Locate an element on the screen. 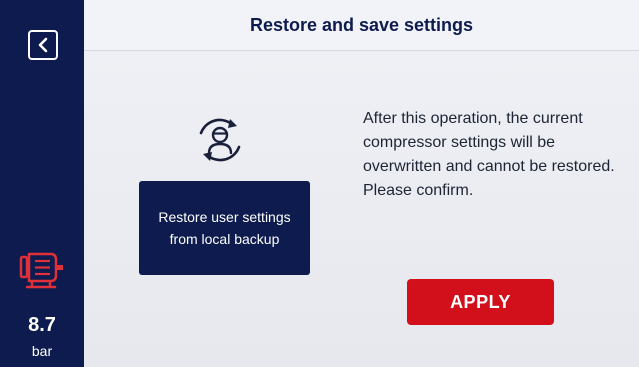  back-button is located at coordinates (43, 45).